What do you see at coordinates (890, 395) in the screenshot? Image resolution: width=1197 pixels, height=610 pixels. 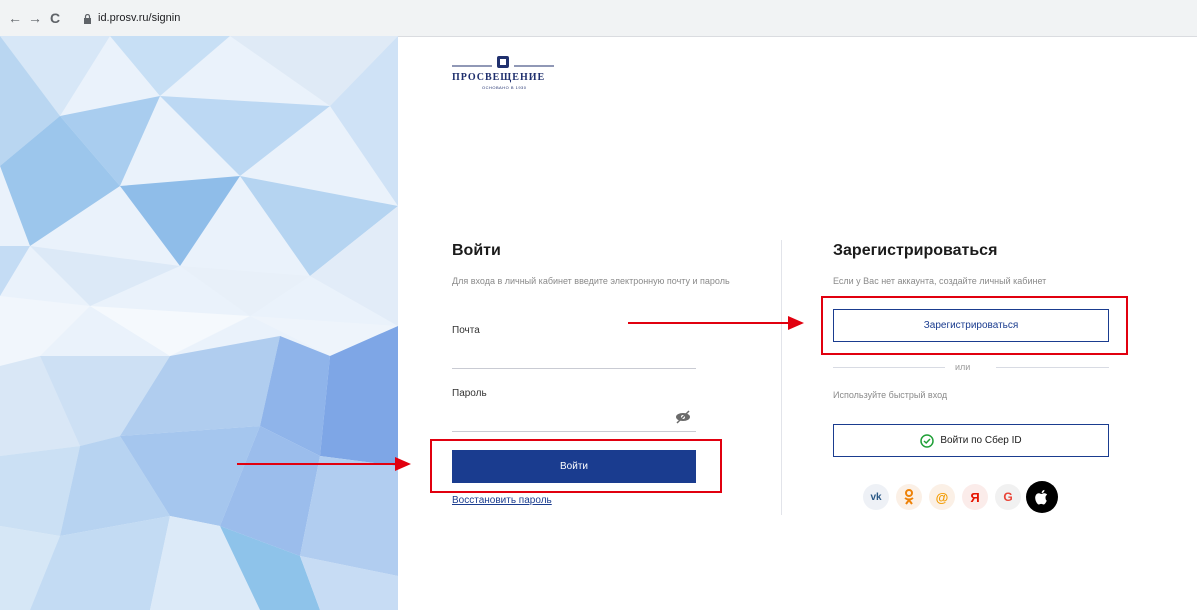 I see `quick-login-text: Используйте быстрый вход` at bounding box center [890, 395].